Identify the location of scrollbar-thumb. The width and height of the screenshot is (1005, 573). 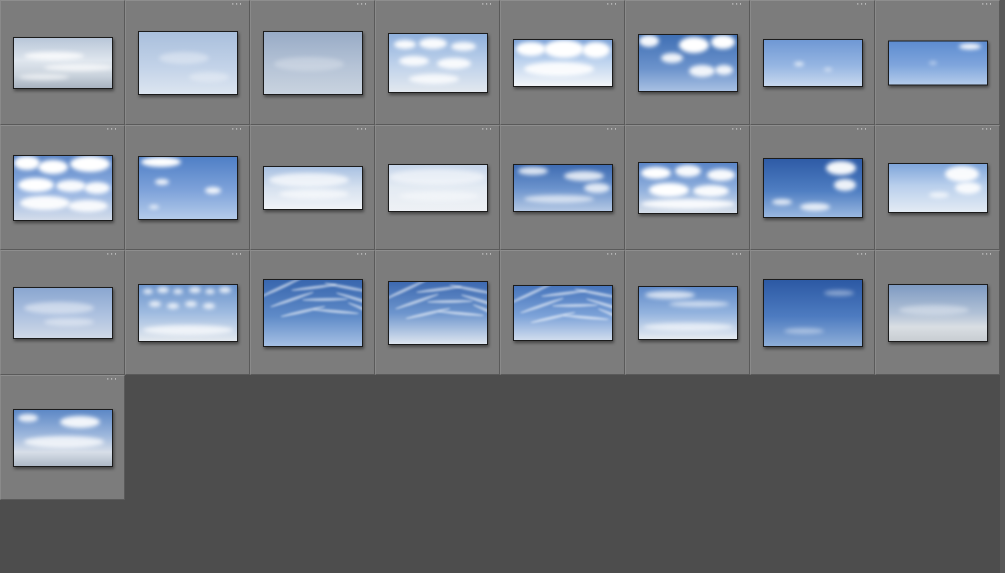
(1002, 286).